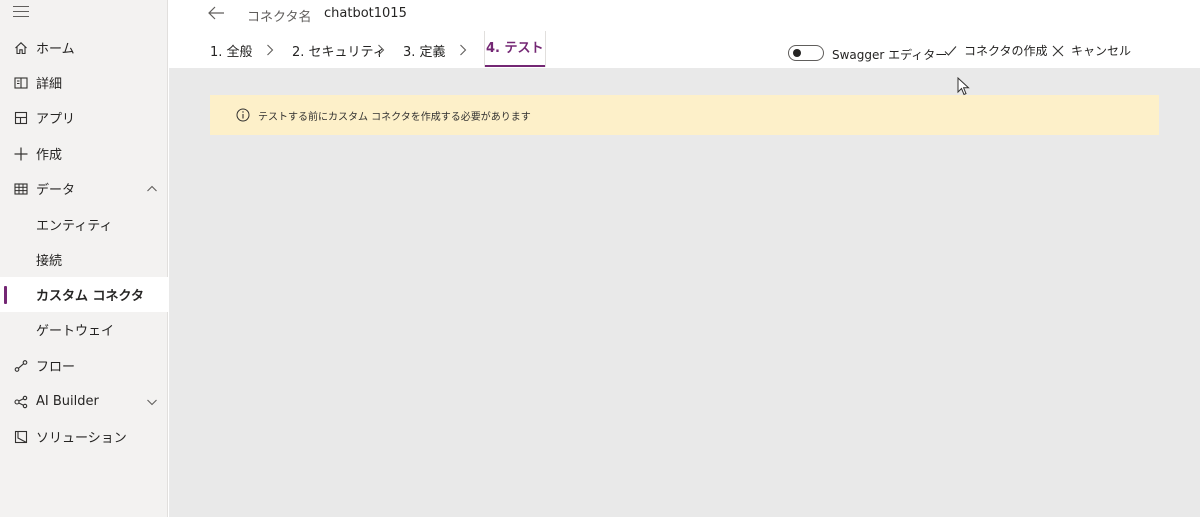 The image size is (1200, 517). Describe the element at coordinates (49, 84) in the screenshot. I see `nav-item-label: 詳細` at that location.